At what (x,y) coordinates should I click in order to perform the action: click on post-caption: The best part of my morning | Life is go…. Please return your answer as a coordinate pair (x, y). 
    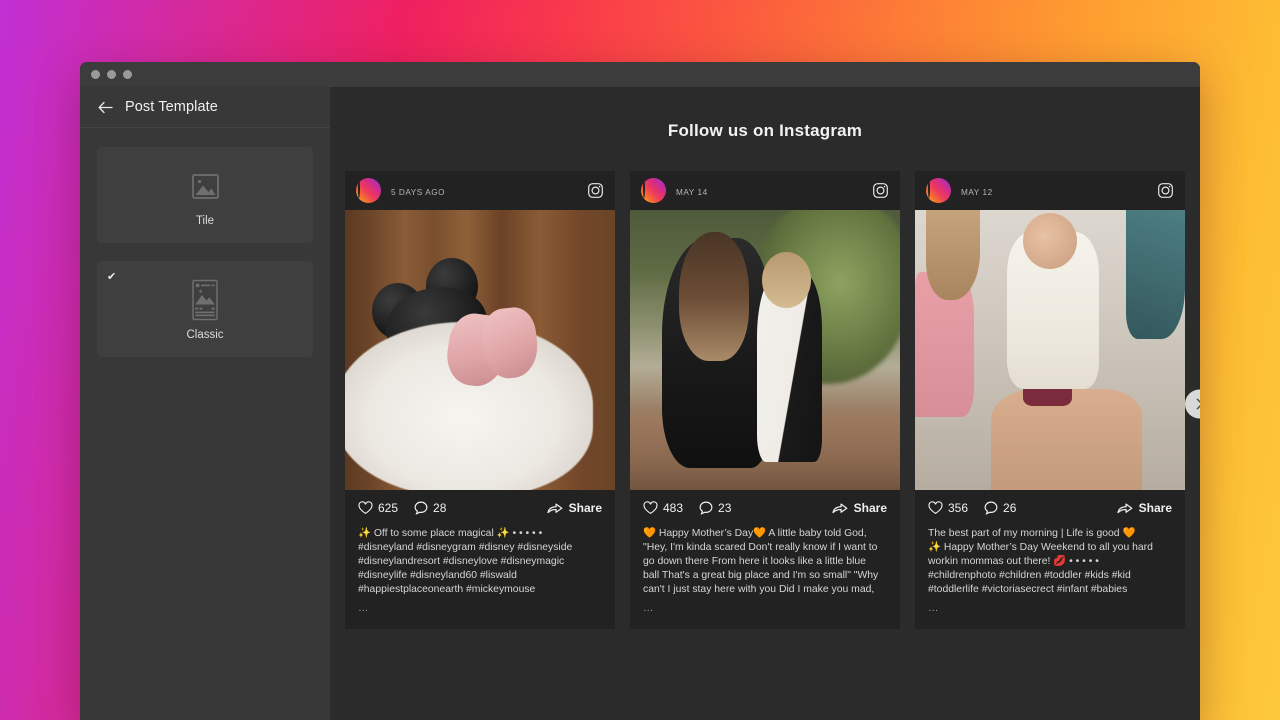
    Looking at the image, I should click on (1050, 571).